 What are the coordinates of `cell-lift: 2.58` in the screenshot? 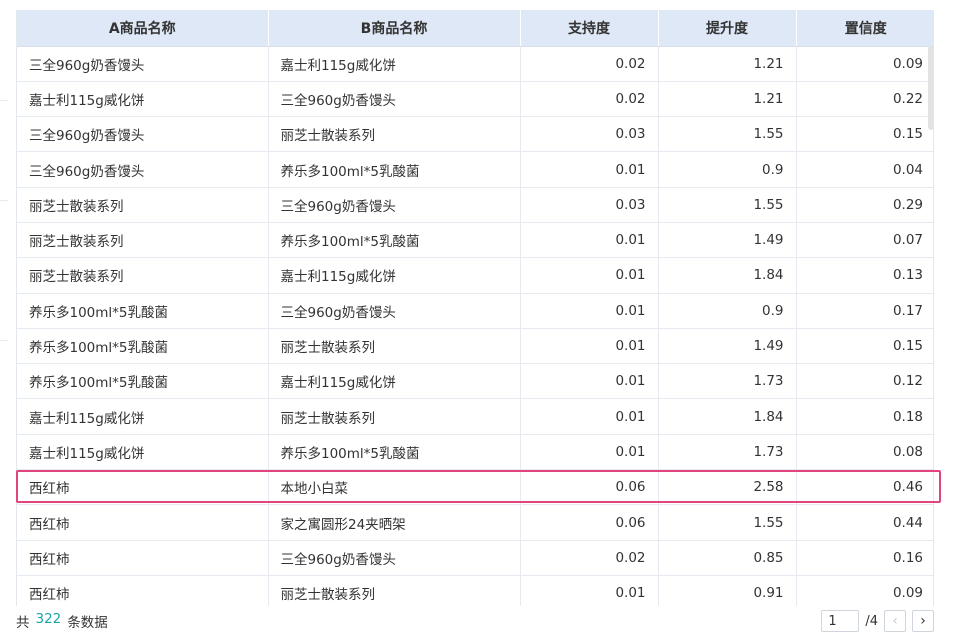 It's located at (727, 487).